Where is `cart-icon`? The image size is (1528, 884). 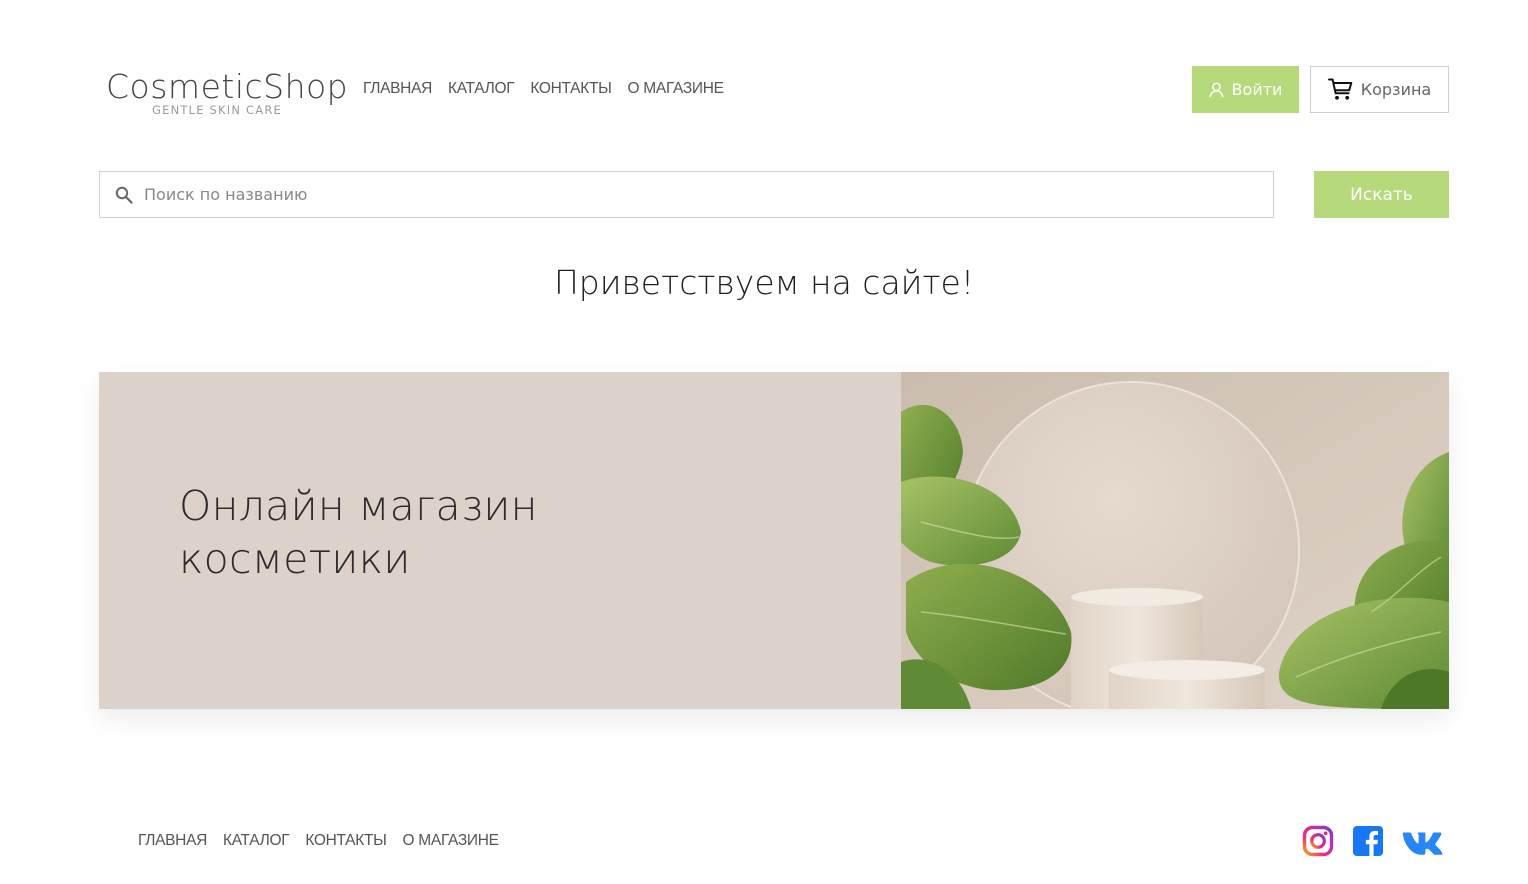 cart-icon is located at coordinates (1340, 89).